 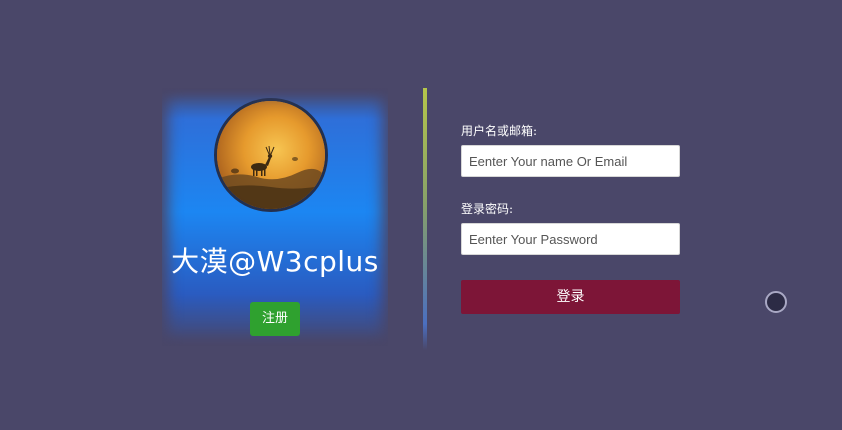 What do you see at coordinates (570, 297) in the screenshot?
I see `login-button: 登录` at bounding box center [570, 297].